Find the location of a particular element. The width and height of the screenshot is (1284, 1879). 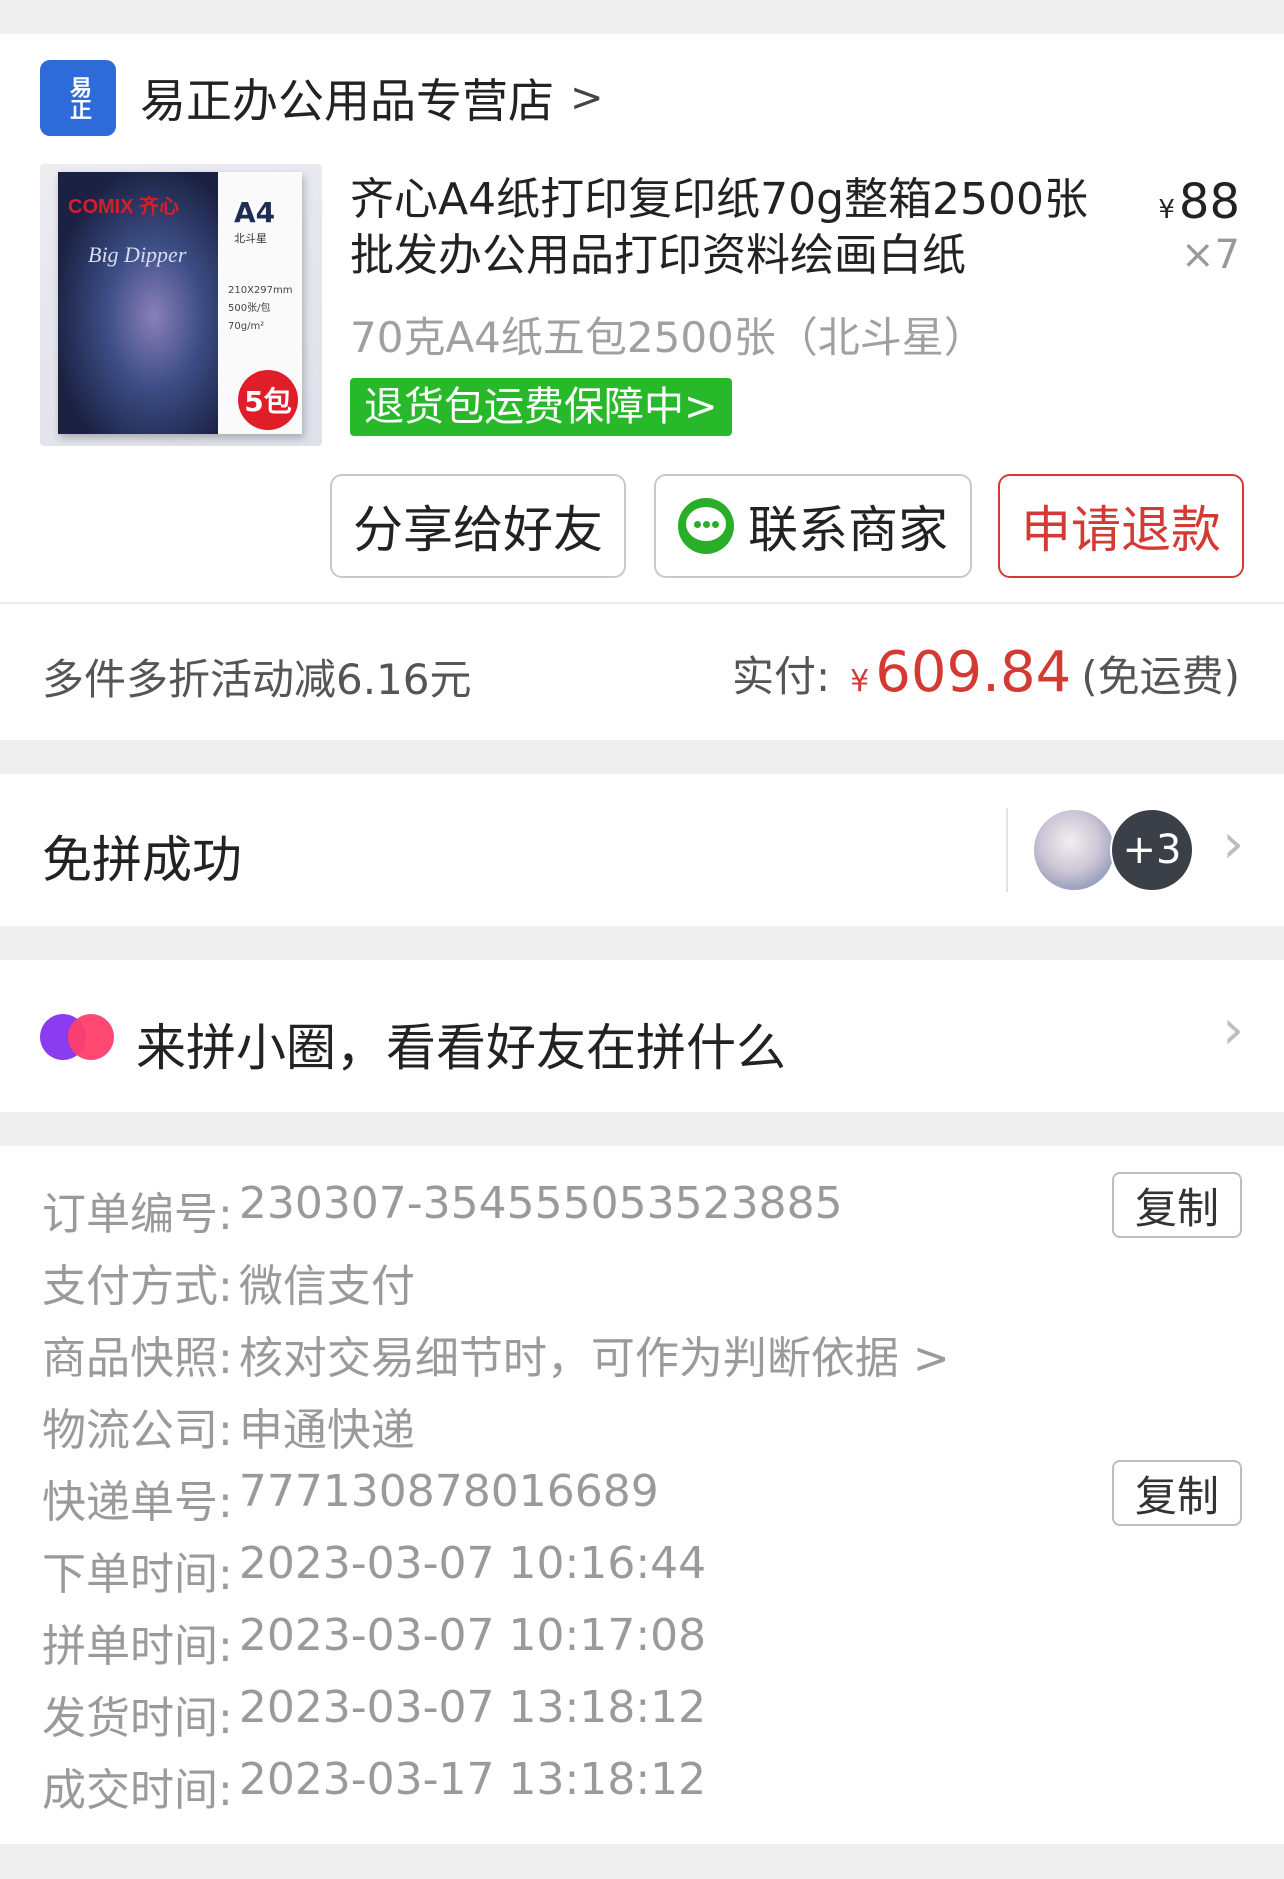

shop-logo: 易正 is located at coordinates (78, 98).